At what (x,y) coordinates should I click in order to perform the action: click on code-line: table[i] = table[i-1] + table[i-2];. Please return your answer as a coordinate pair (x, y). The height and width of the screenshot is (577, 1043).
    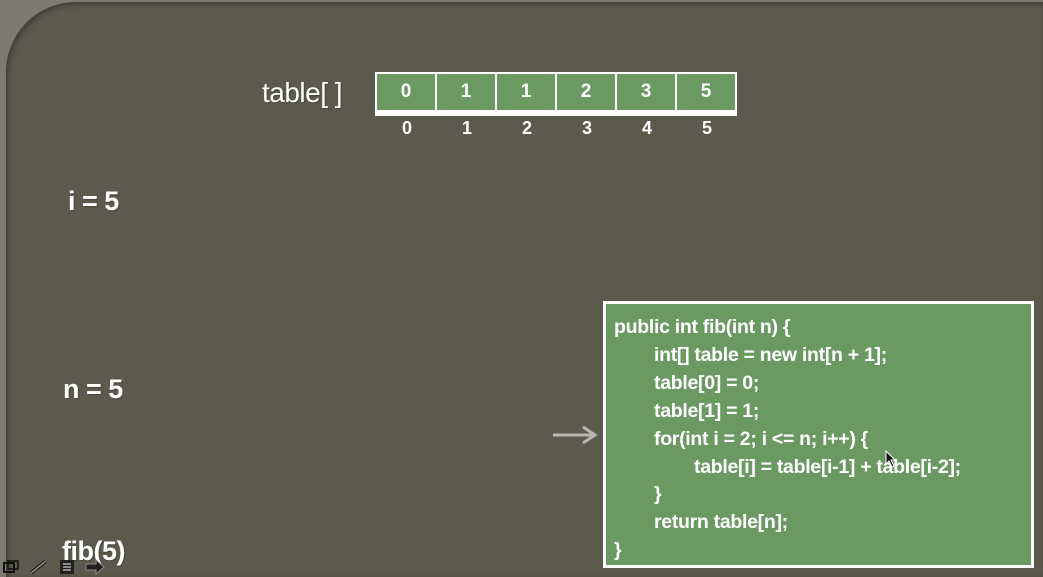
    Looking at the image, I should click on (827, 466).